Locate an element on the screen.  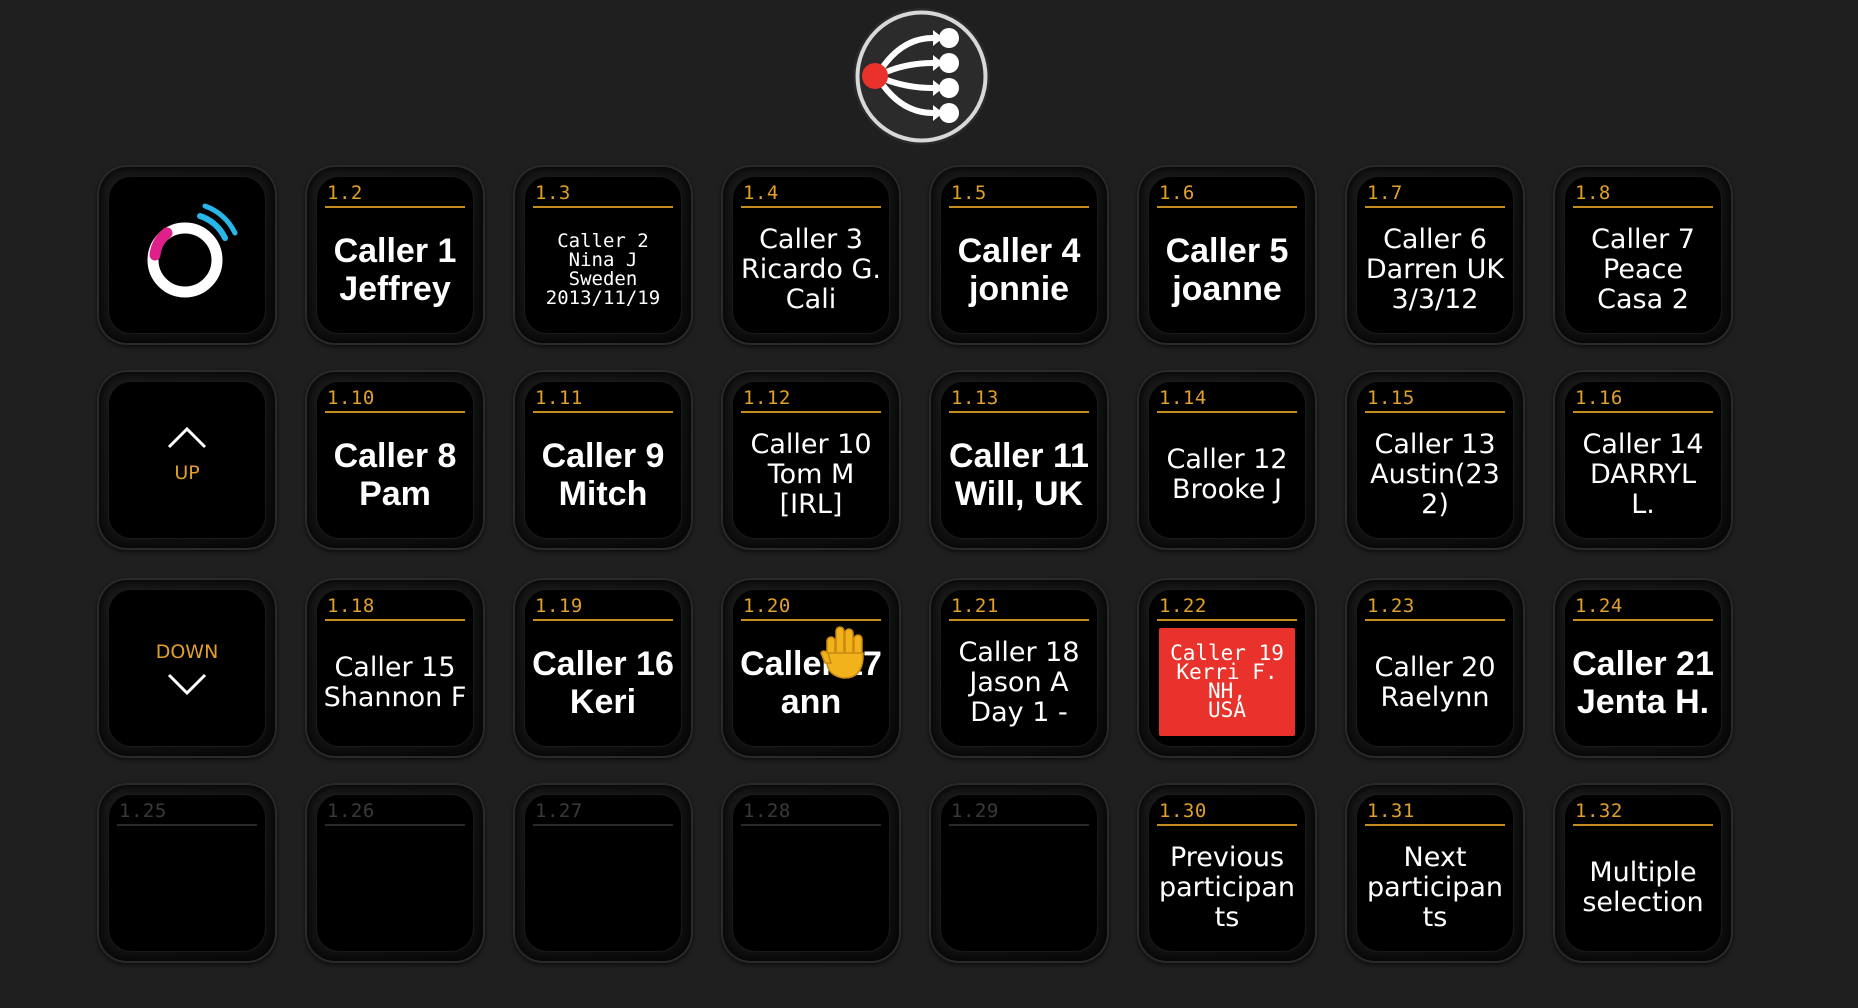
key-number: 1.14 is located at coordinates (1183, 398).